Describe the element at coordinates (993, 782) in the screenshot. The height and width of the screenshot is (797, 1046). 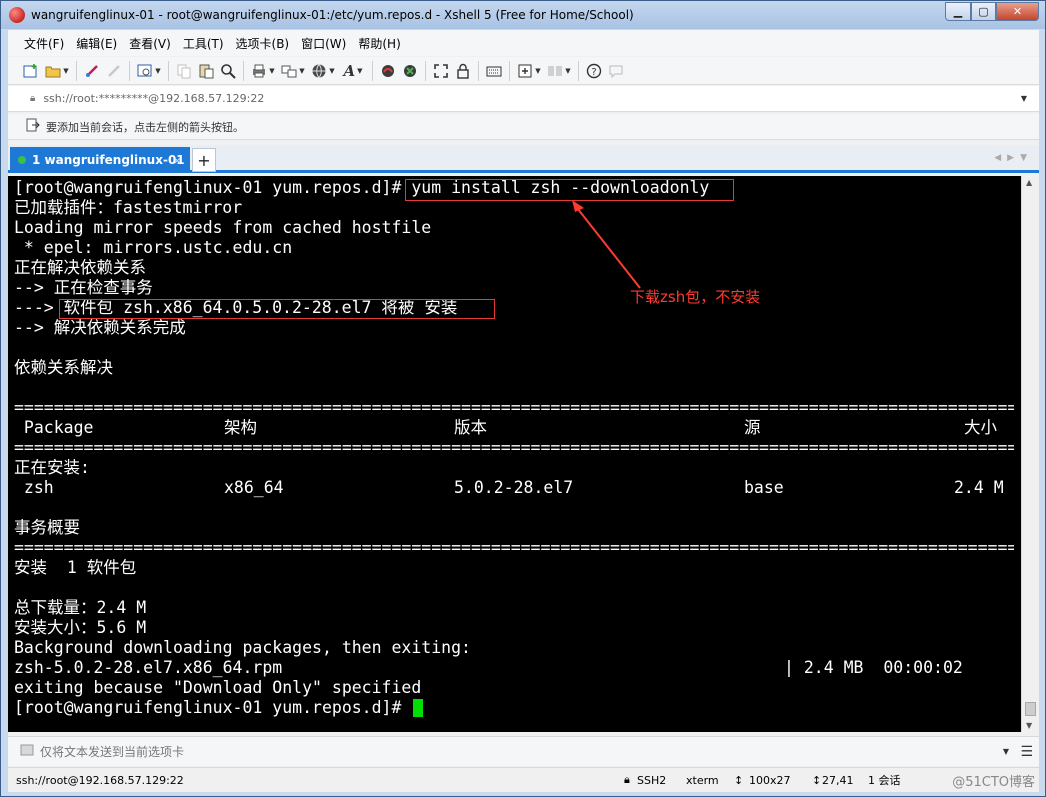
I see `watermark: @51CTO博客` at that location.